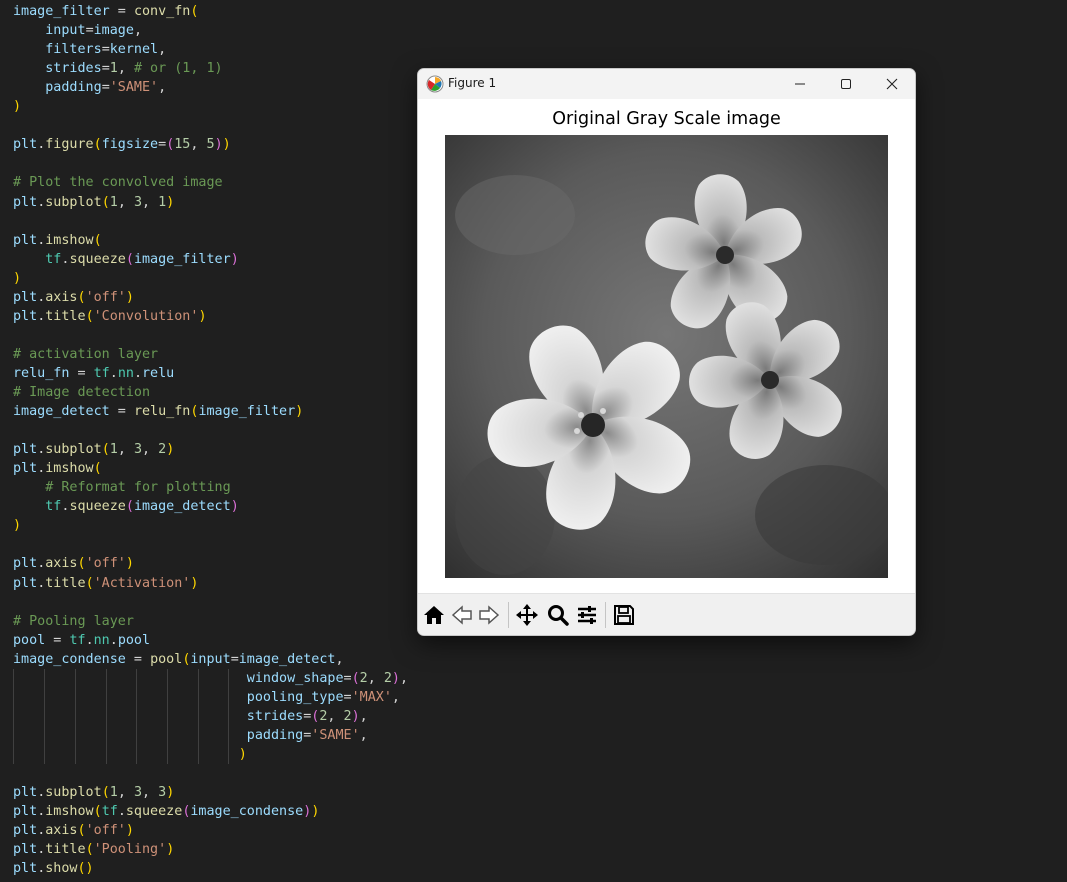 Image resolution: width=1067 pixels, height=882 pixels. Describe the element at coordinates (666, 119) in the screenshot. I see `plot-title: Original Gray Scale image` at that location.